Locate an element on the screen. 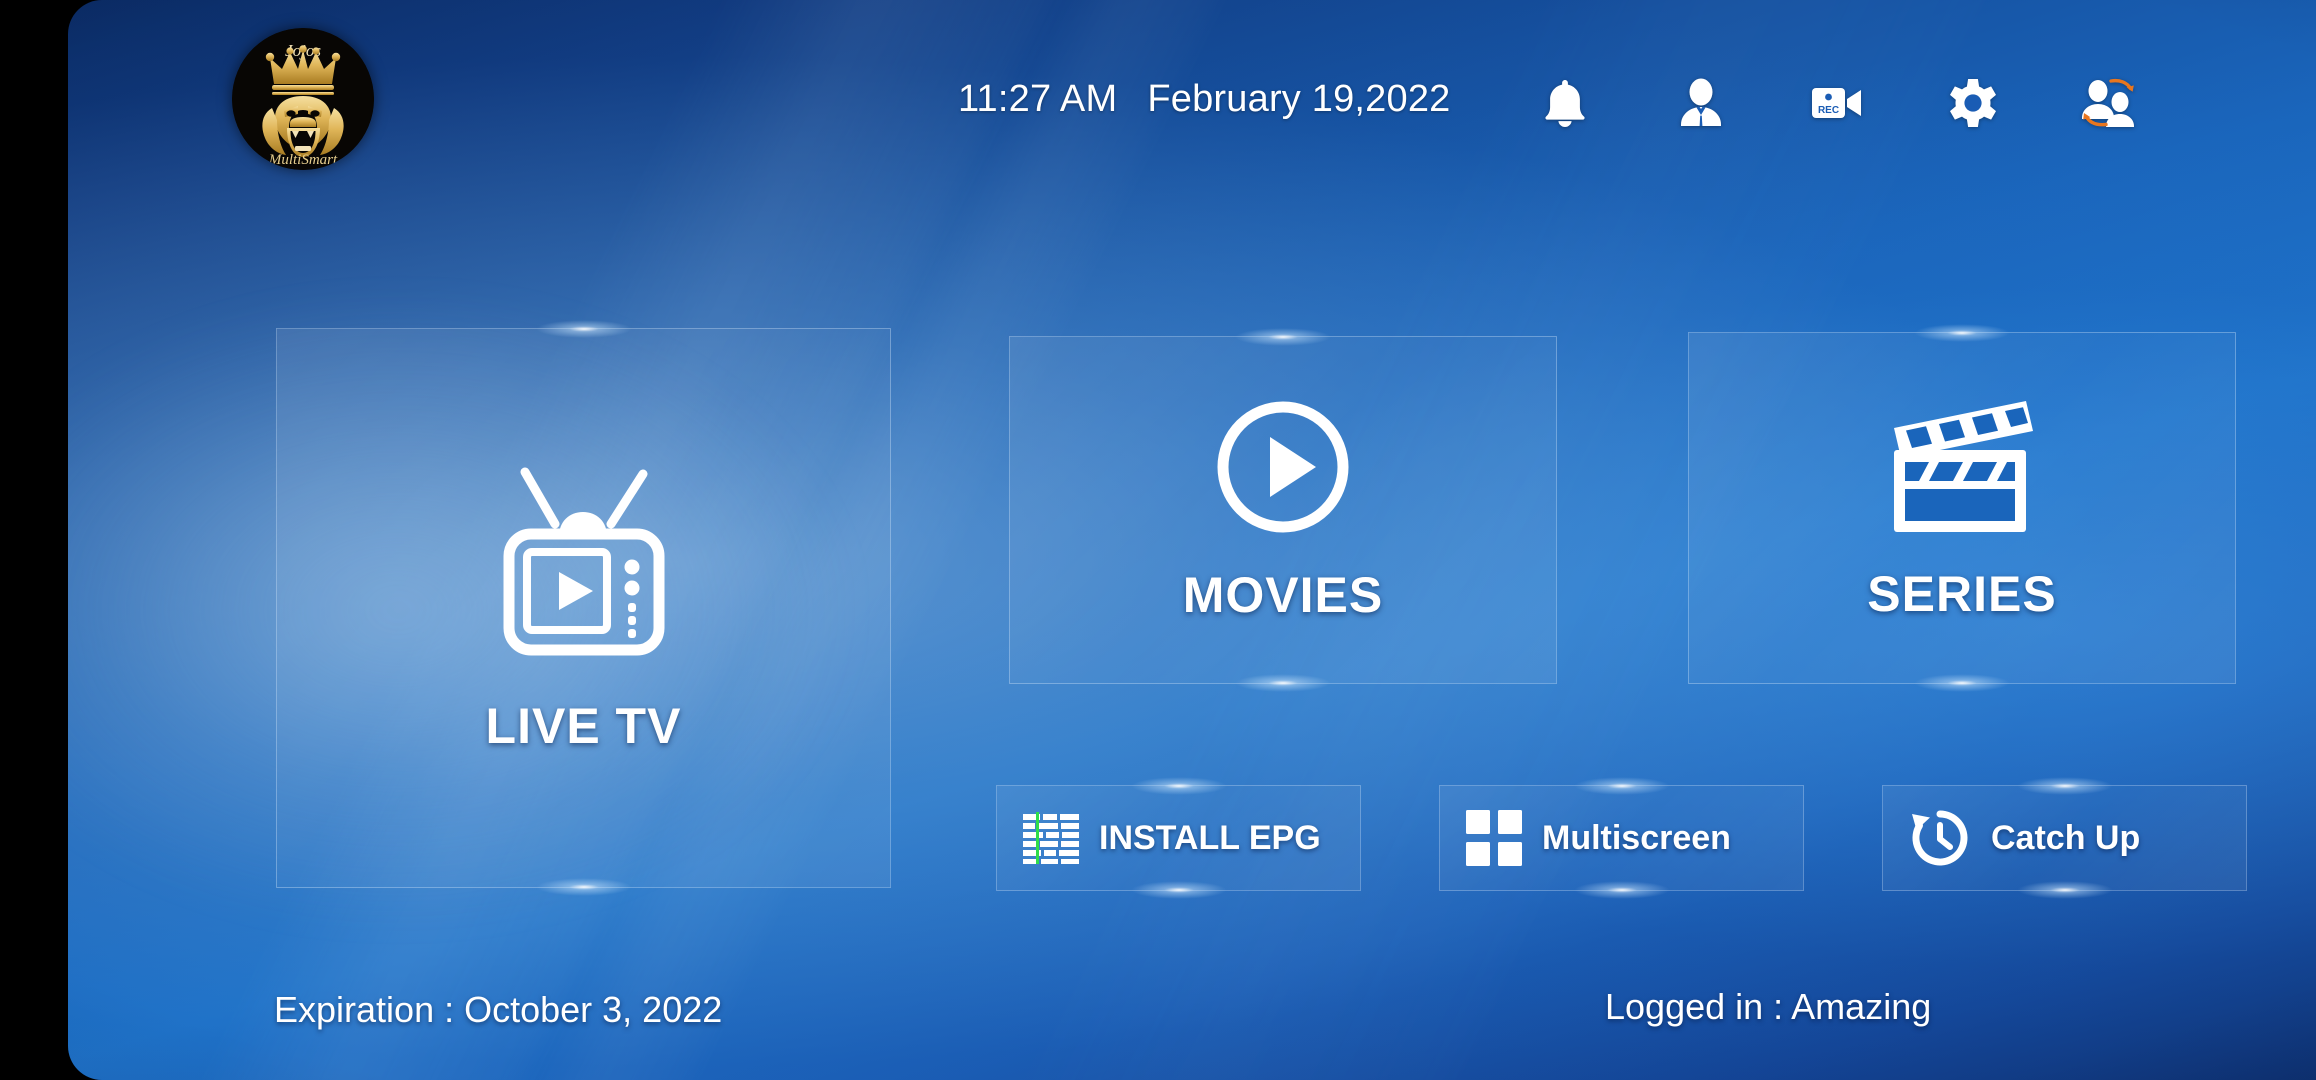 This screenshot has height=1080, width=2316. svg-text: REC is located at coordinates (1828, 110).